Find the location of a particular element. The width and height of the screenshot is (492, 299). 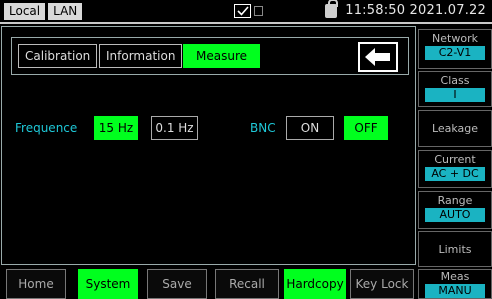

tab-calibration: Calibration is located at coordinates (58, 56).